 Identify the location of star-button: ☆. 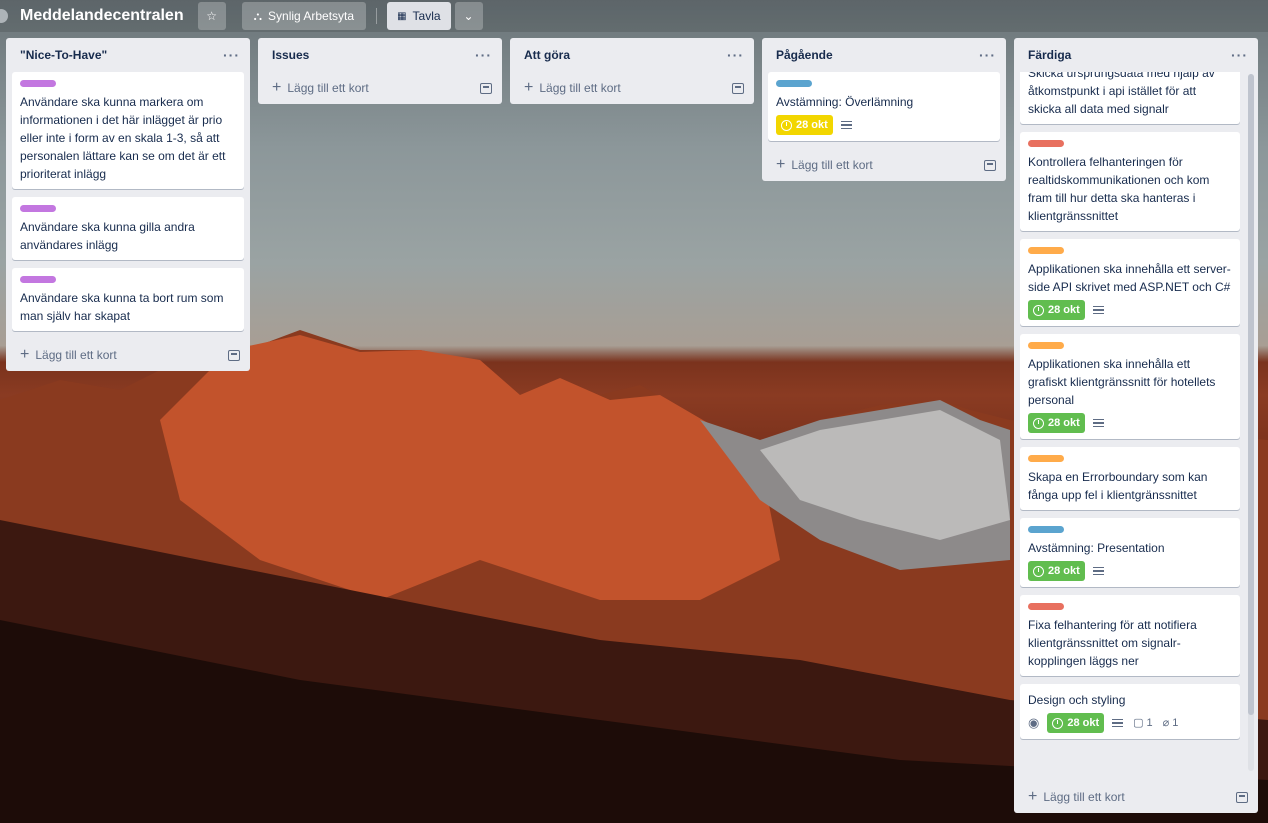
(211, 16).